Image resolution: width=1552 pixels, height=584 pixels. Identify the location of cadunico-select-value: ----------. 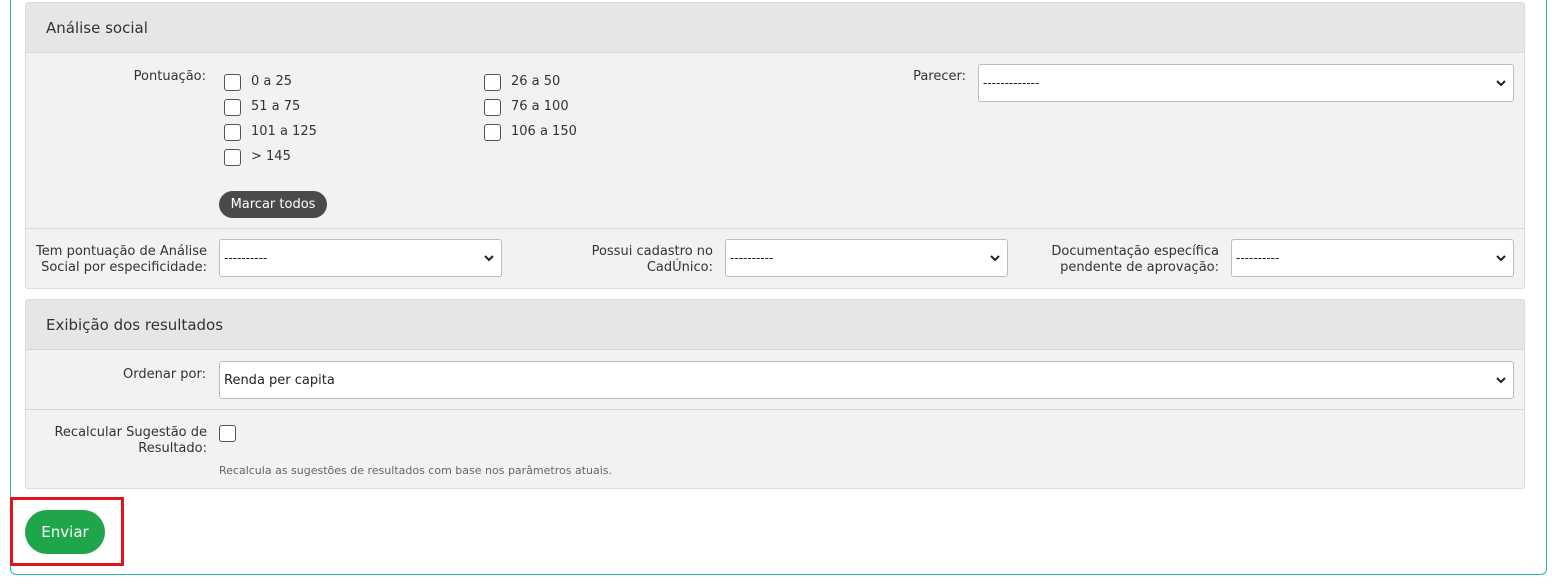
(752, 258).